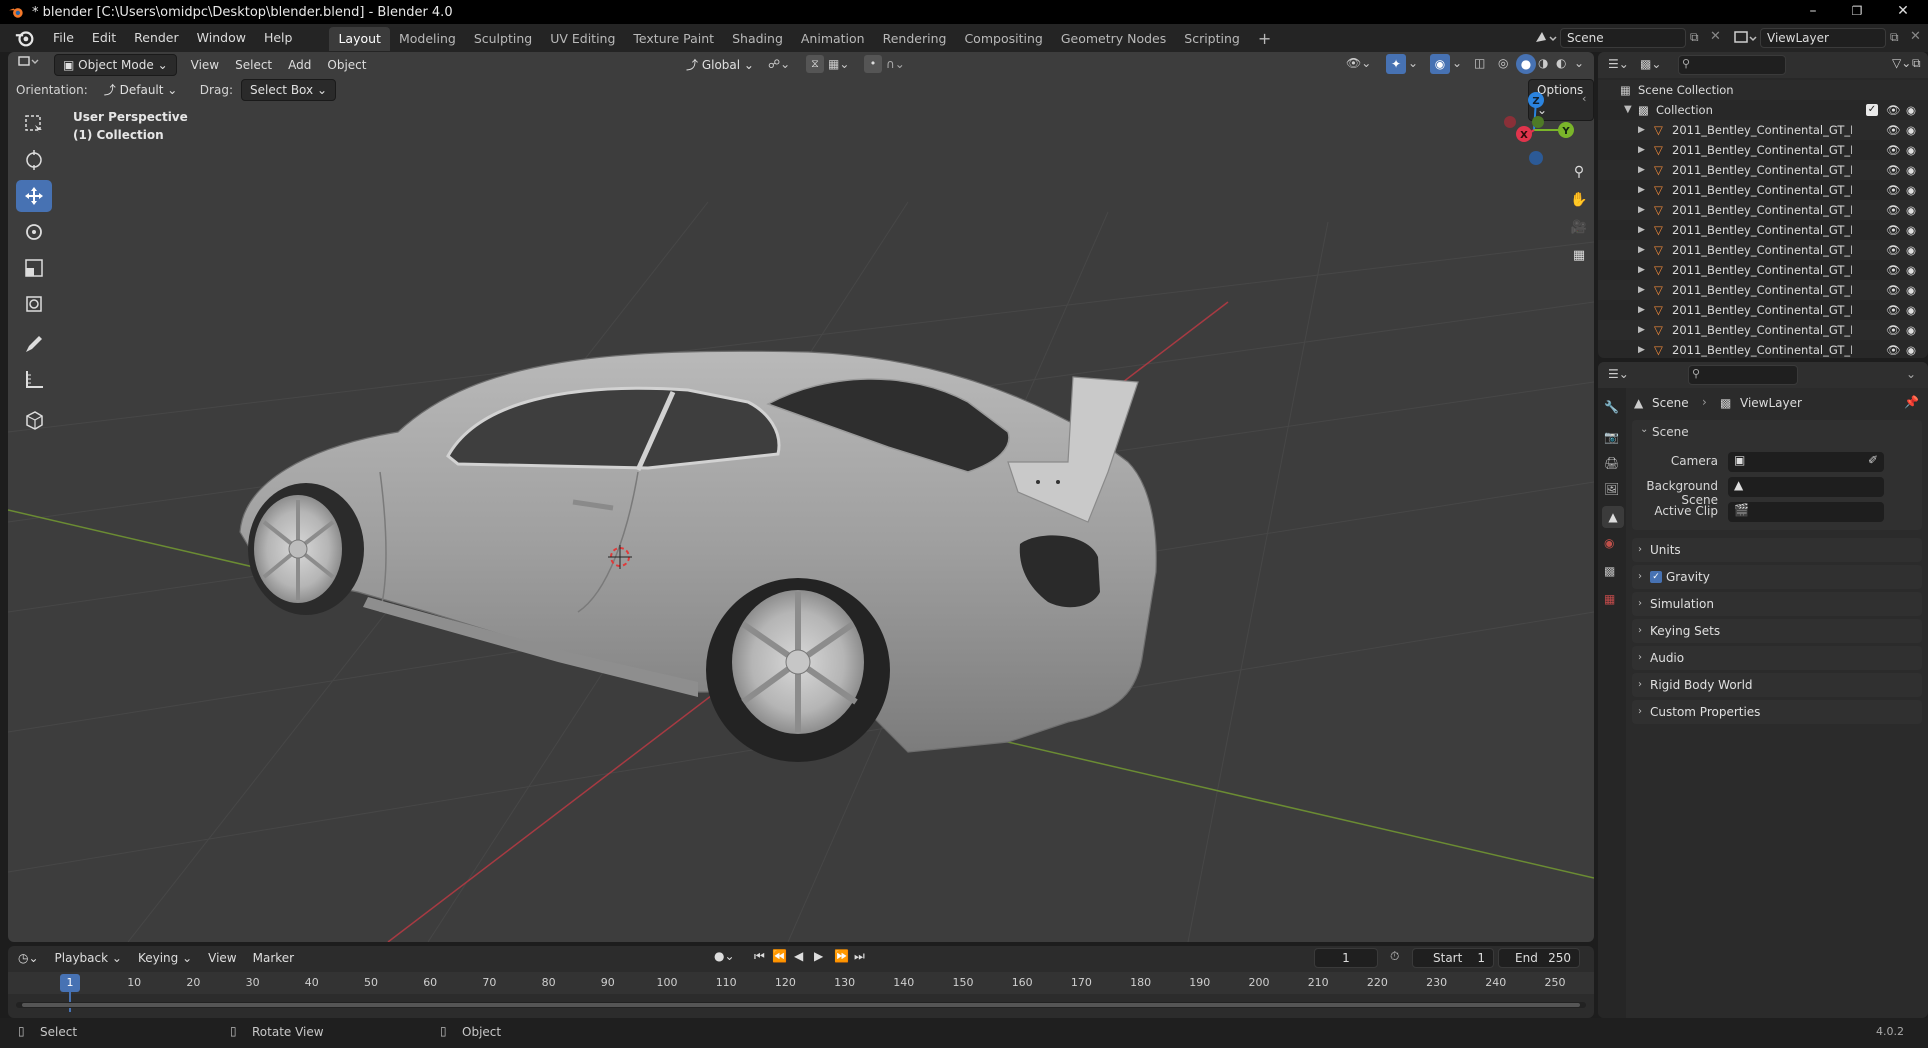  I want to click on tab-texture-paint: Texture Paint, so click(673, 39).